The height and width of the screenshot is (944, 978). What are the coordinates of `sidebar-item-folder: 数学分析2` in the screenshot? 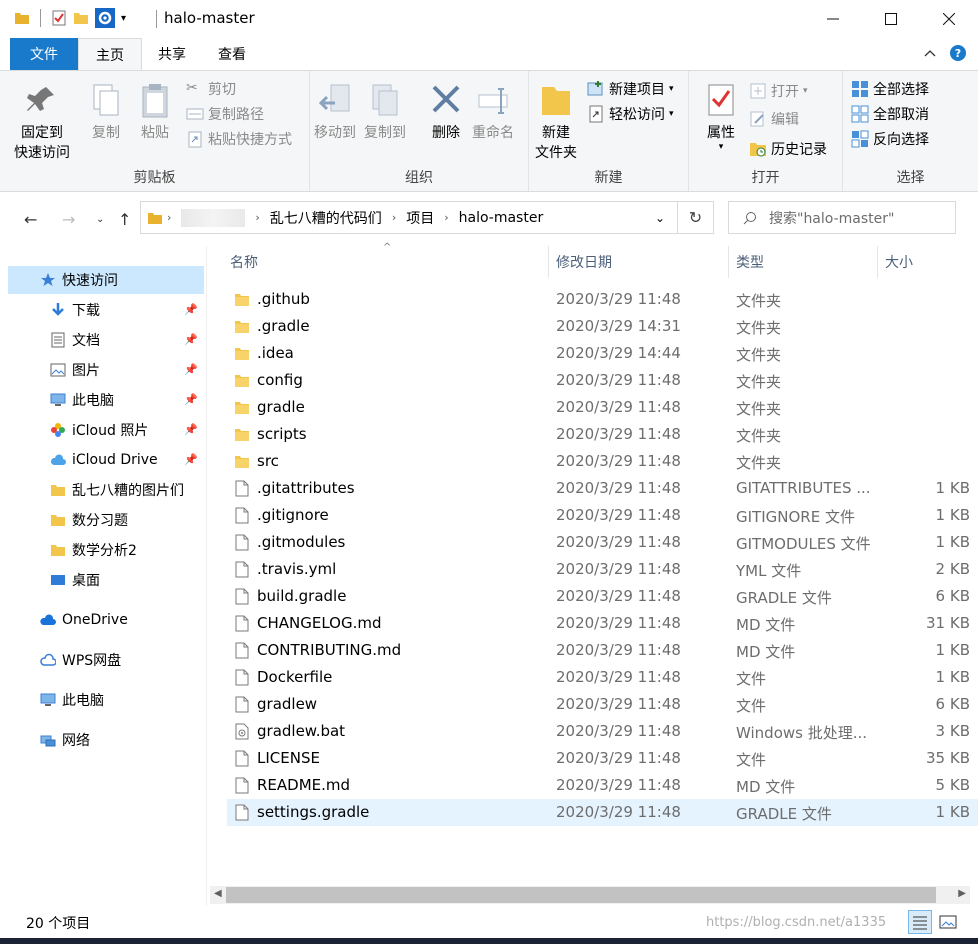 It's located at (106, 550).